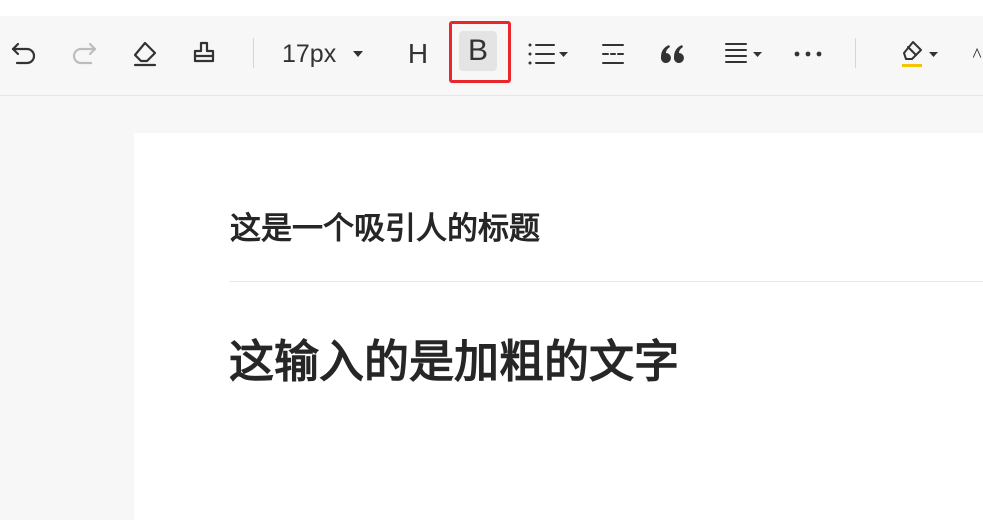 This screenshot has height=520, width=983. Describe the element at coordinates (454, 357) in the screenshot. I see `bold-paragraph: 这输入的是加粗的文字` at that location.